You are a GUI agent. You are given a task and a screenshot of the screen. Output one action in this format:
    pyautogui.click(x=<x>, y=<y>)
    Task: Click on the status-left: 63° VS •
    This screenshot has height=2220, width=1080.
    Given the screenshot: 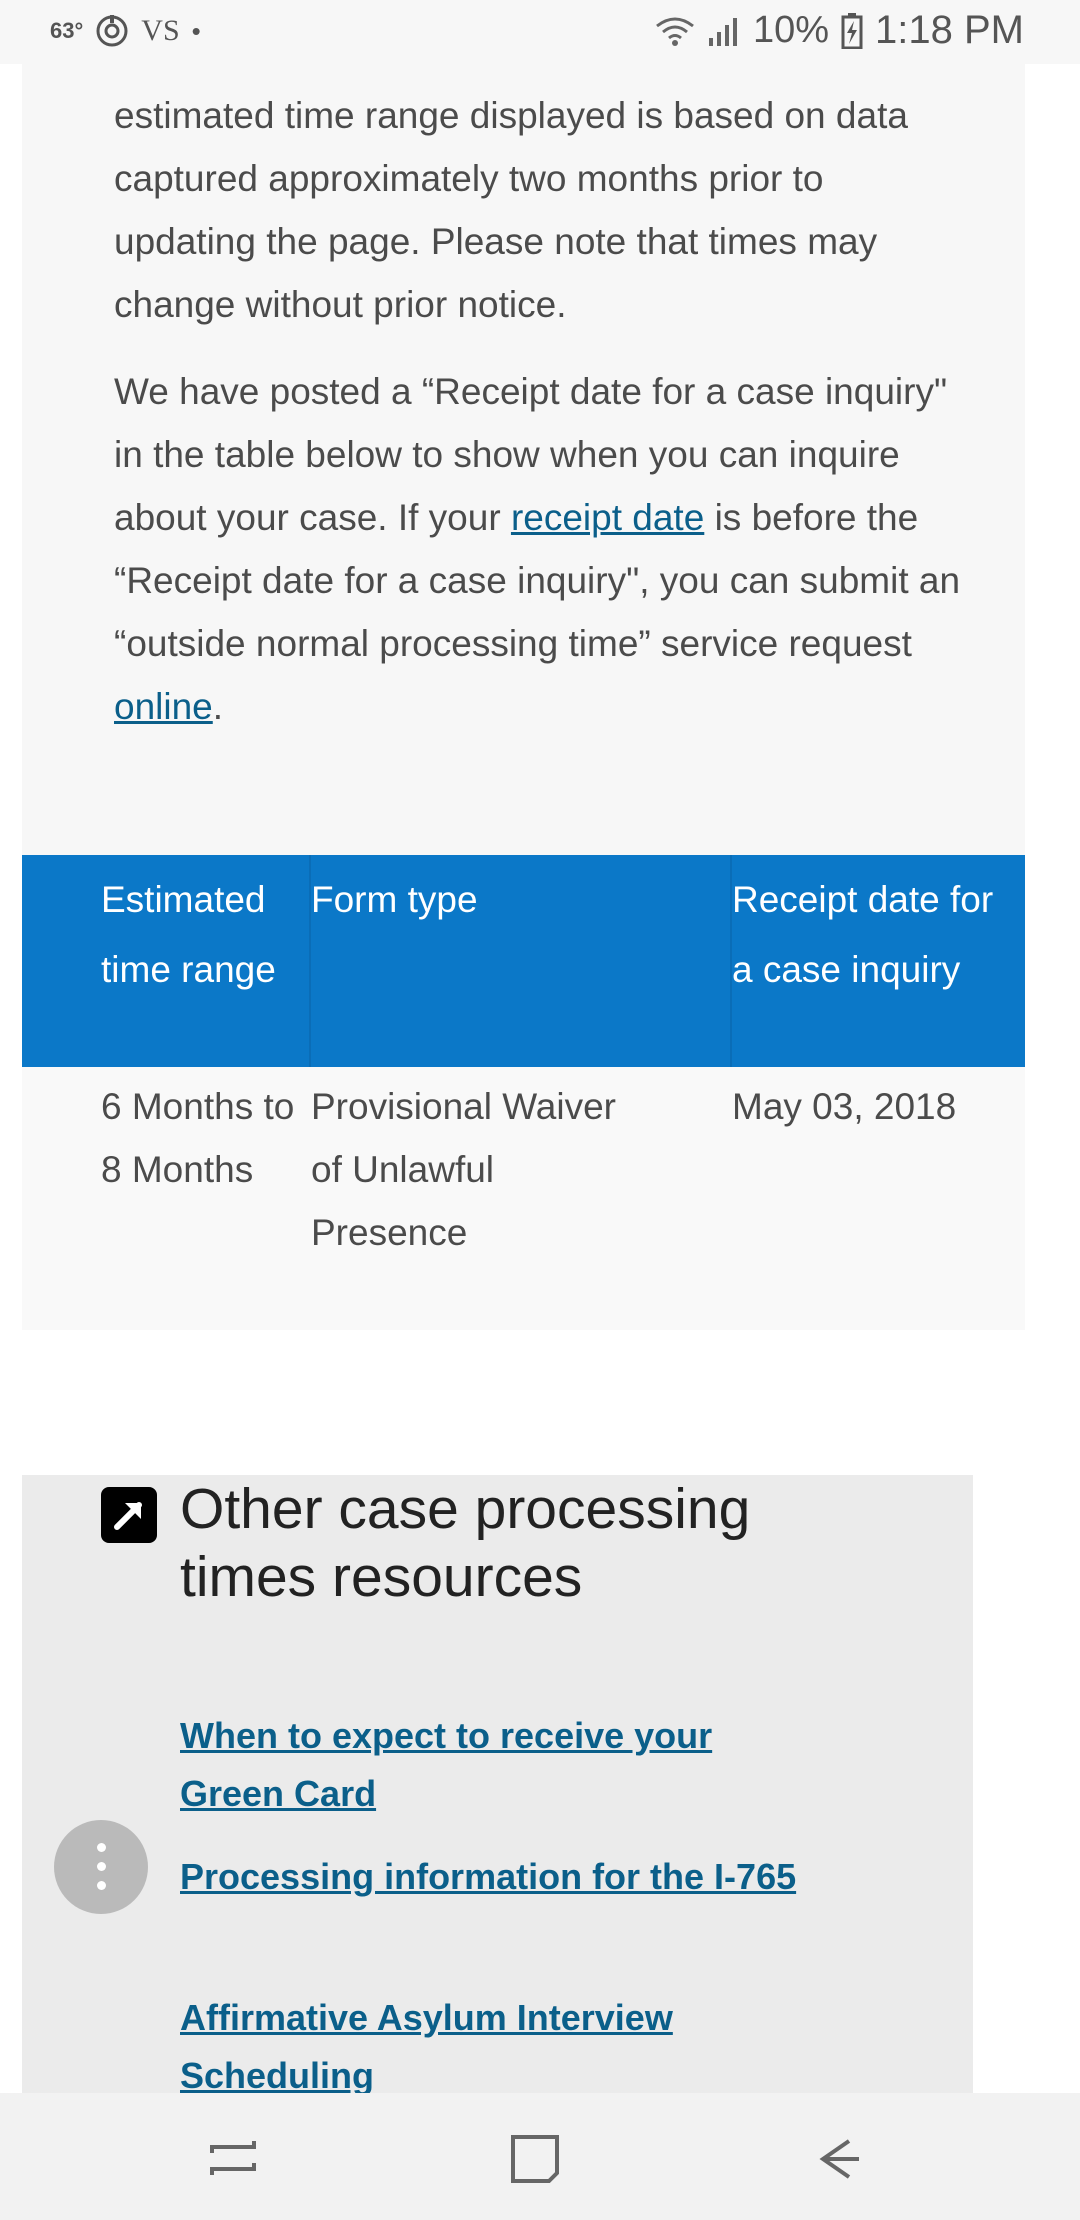 What is the action you would take?
    pyautogui.click(x=125, y=31)
    